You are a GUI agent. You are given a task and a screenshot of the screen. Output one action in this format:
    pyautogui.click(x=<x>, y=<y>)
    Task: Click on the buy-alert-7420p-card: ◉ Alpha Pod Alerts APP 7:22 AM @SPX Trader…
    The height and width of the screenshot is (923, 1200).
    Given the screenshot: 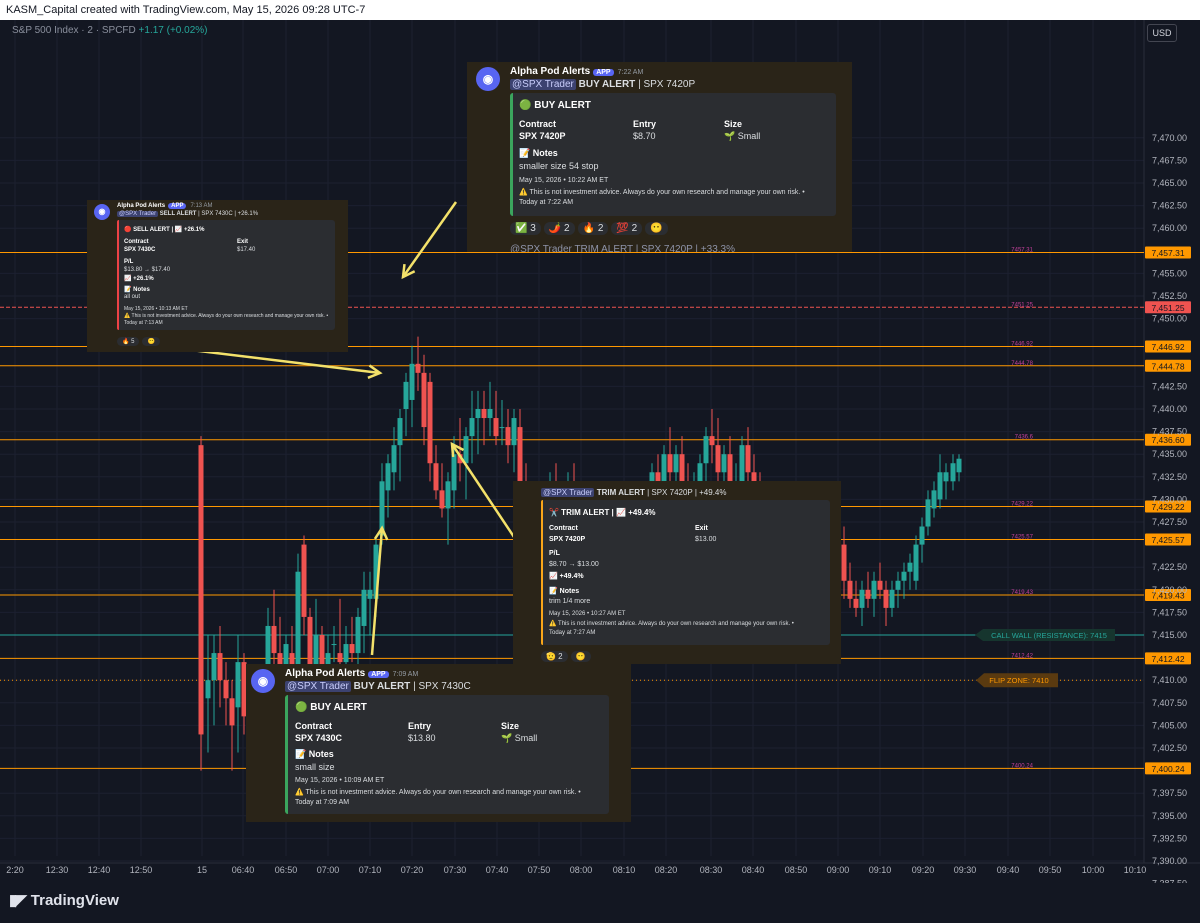 What is the action you would take?
    pyautogui.click(x=659, y=157)
    